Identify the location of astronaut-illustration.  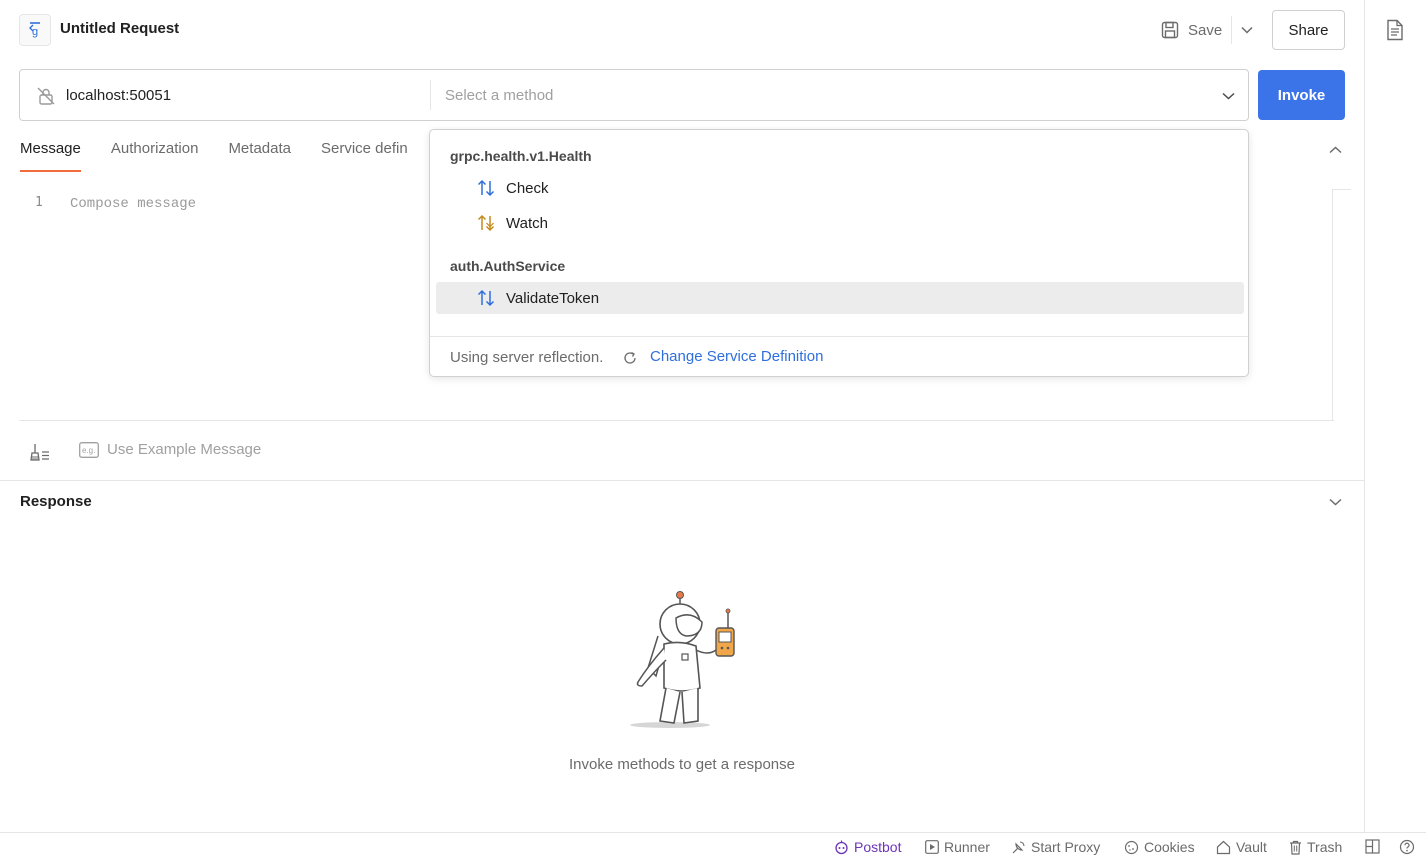
(685, 658).